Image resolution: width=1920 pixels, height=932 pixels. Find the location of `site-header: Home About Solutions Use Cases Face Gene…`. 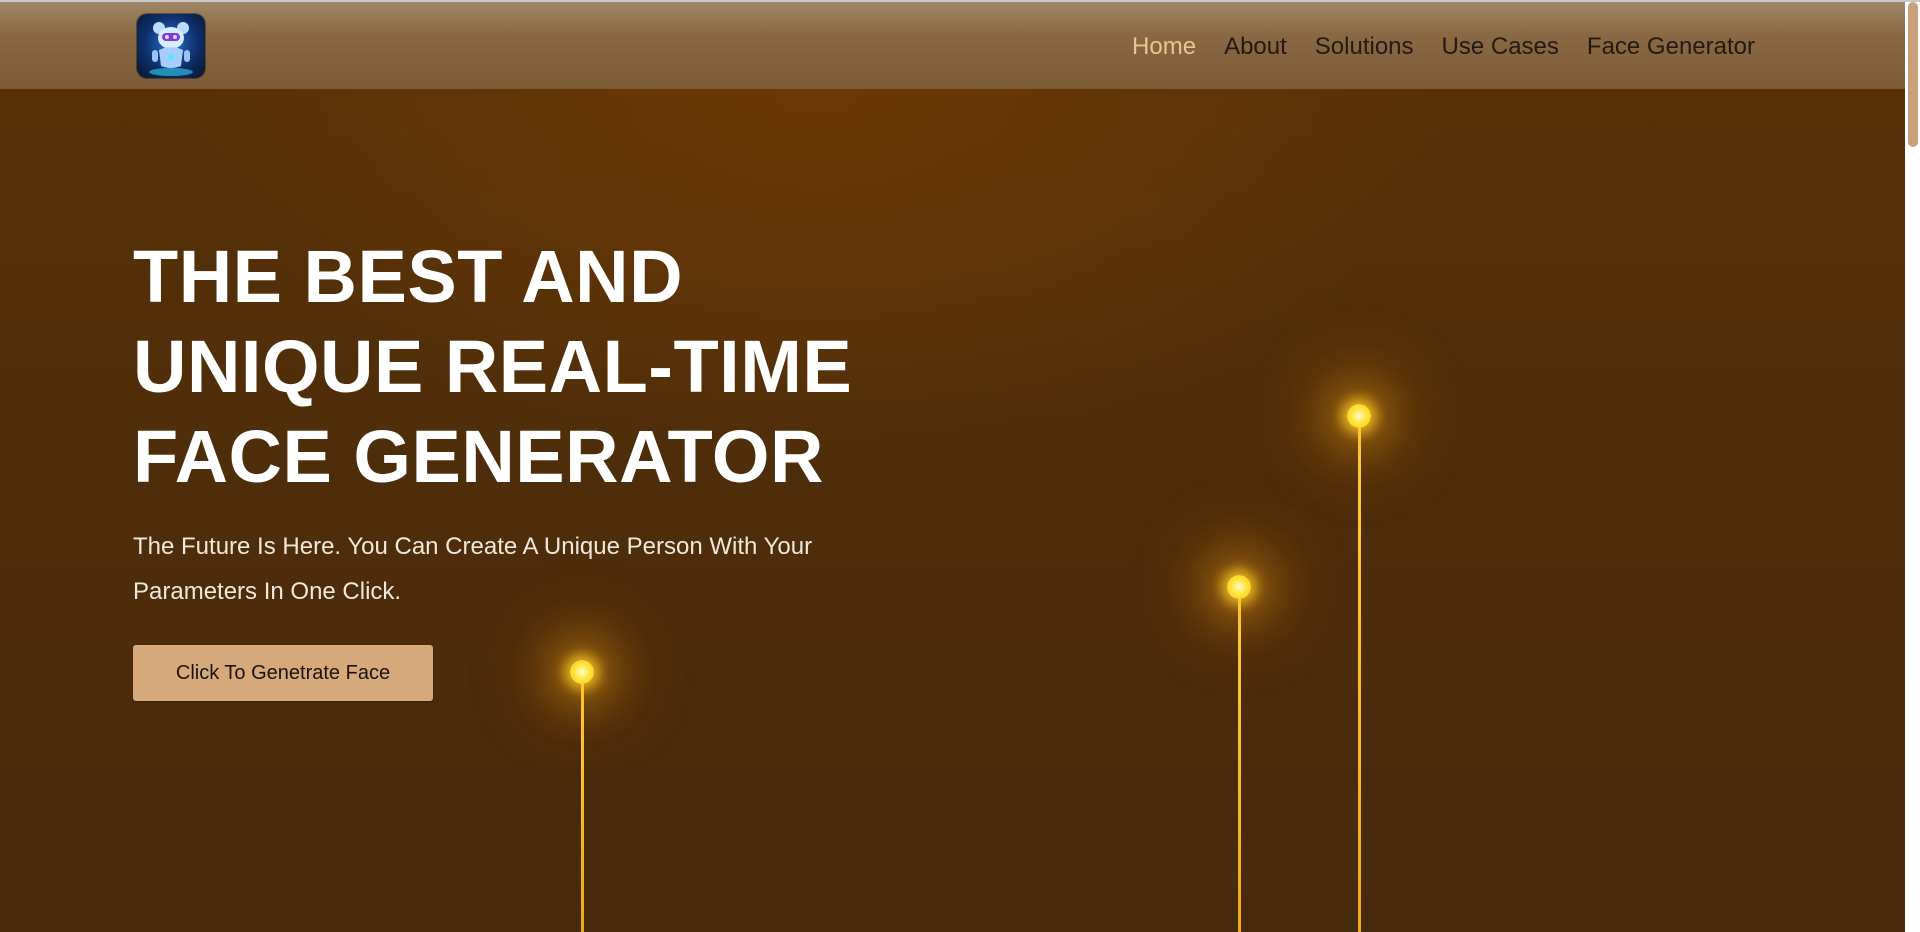

site-header: Home About Solutions Use Cases Face Gene… is located at coordinates (952, 45).